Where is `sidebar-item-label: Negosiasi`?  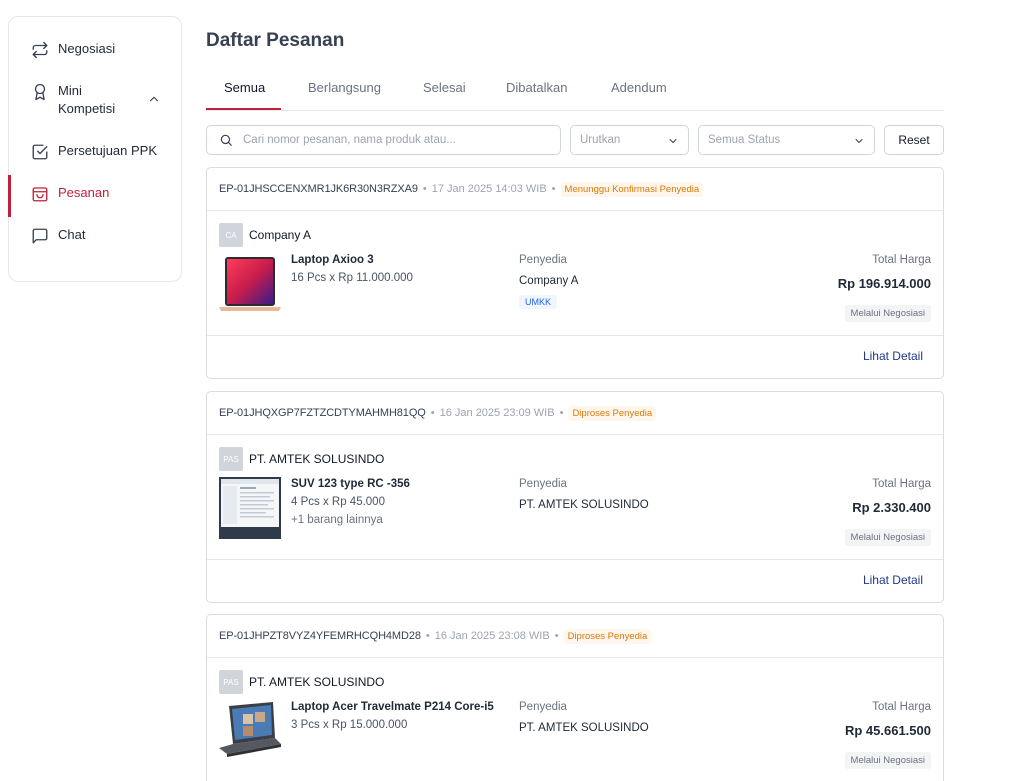
sidebar-item-label: Negosiasi is located at coordinates (87, 48).